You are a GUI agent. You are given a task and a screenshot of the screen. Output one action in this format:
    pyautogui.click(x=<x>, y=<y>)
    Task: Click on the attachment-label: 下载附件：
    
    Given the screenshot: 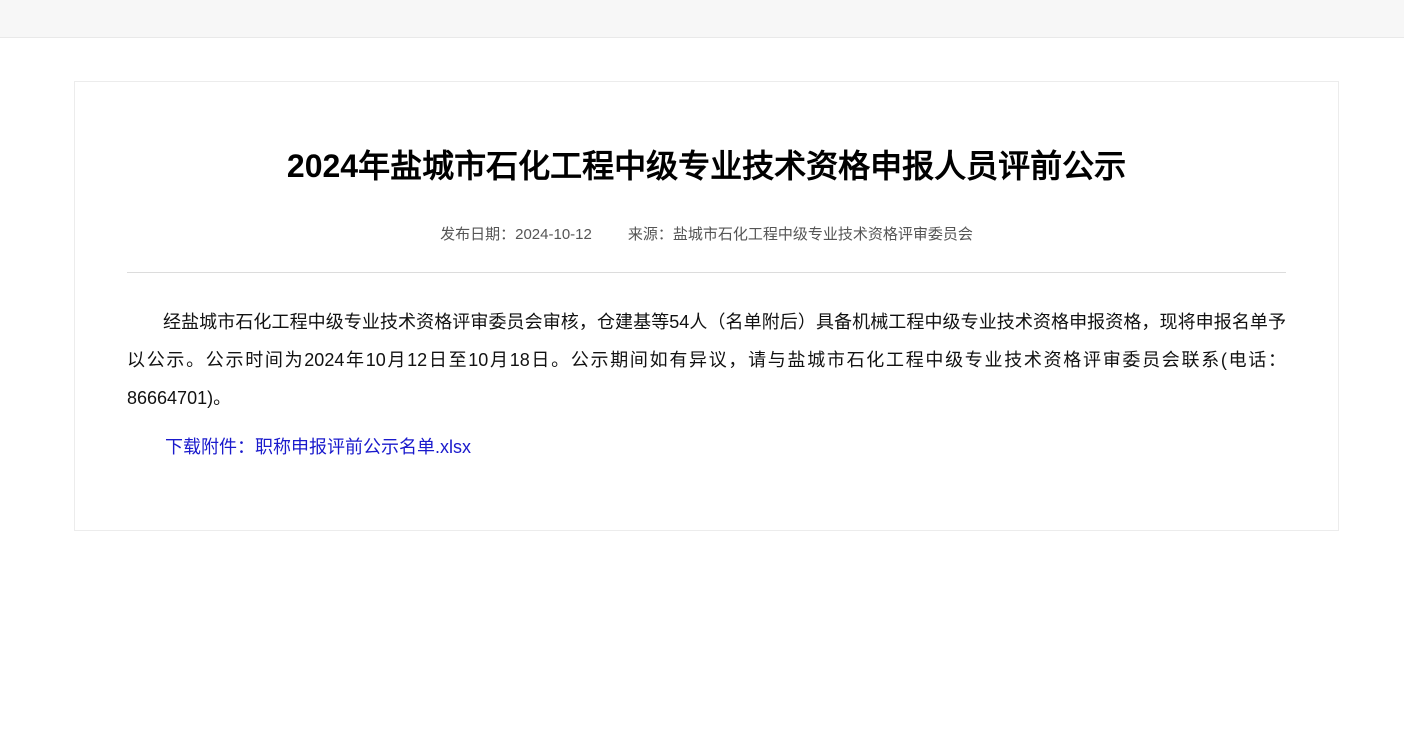 What is the action you would take?
    pyautogui.click(x=210, y=447)
    